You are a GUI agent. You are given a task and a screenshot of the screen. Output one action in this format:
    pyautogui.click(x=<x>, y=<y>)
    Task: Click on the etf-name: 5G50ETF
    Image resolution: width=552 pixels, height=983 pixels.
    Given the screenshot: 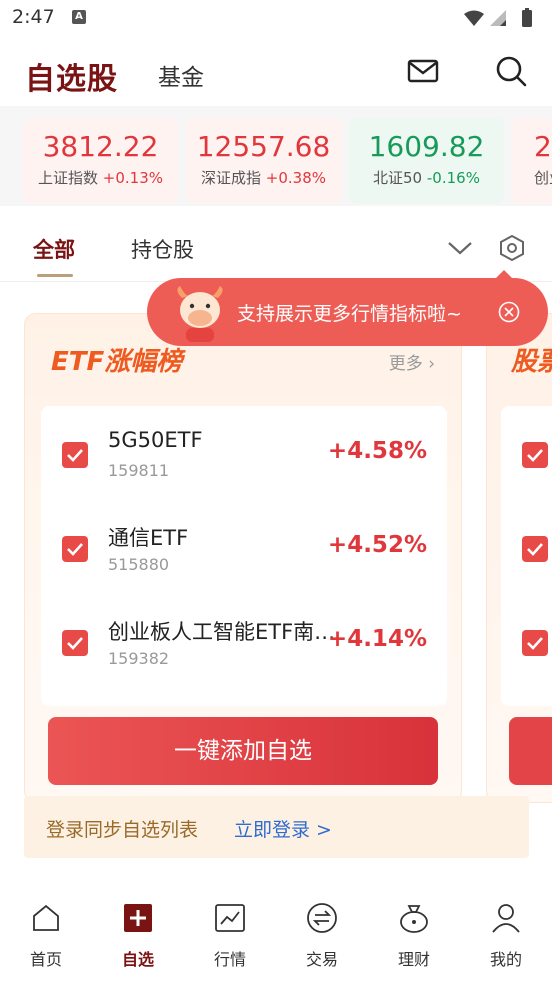 What is the action you would take?
    pyautogui.click(x=155, y=440)
    